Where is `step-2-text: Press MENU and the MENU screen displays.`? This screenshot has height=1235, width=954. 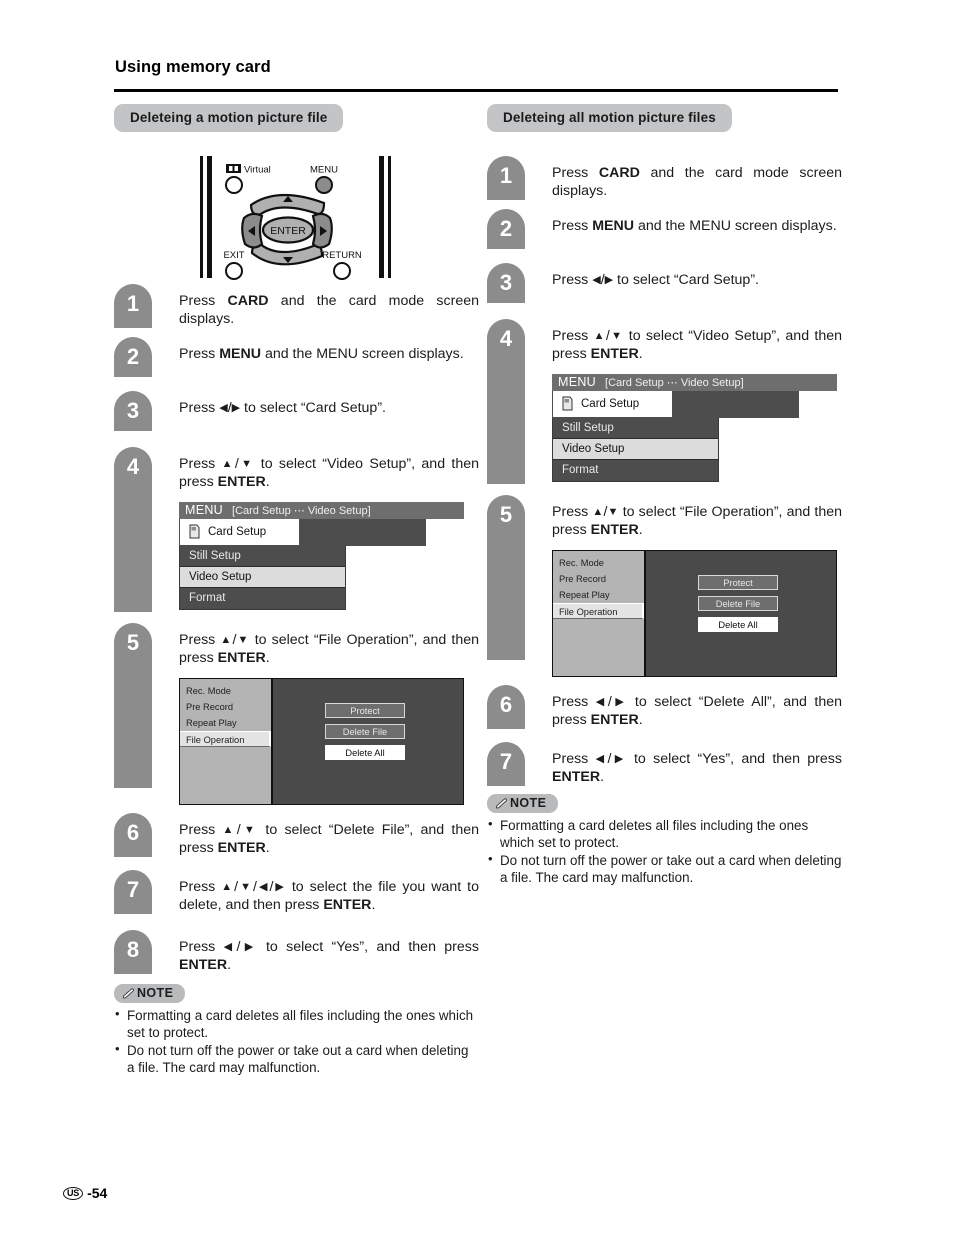 step-2-text: Press MENU and the MENU screen displays. is located at coordinates (321, 354).